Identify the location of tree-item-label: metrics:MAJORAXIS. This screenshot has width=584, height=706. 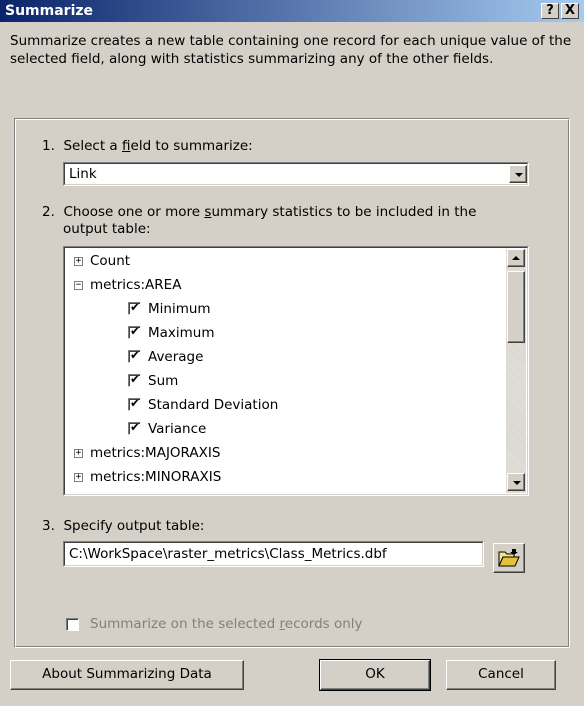
(155, 453).